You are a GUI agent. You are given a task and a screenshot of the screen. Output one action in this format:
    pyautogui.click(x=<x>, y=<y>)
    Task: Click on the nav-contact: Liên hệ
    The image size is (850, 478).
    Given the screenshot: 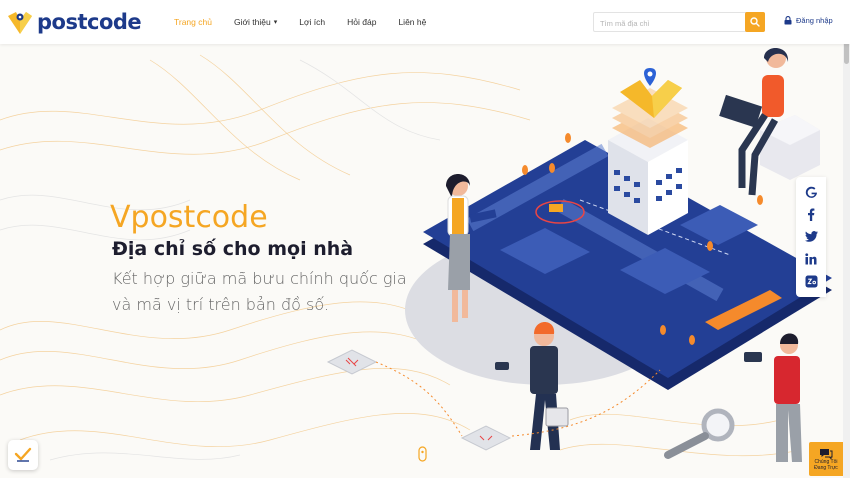 What is the action you would take?
    pyautogui.click(x=412, y=22)
    